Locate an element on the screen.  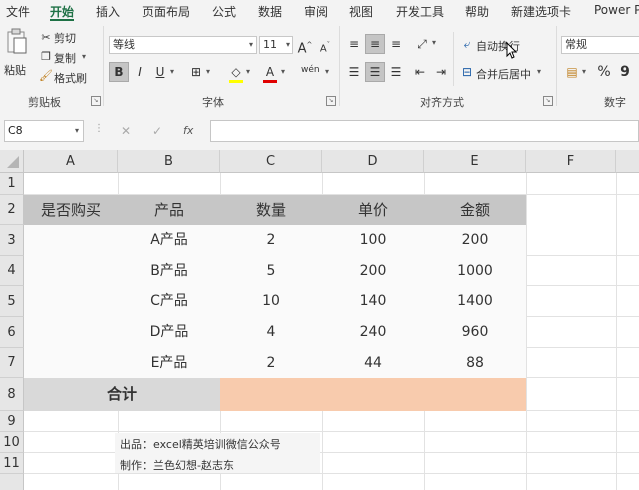
align-top-icon: ≡ is located at coordinates (354, 44).